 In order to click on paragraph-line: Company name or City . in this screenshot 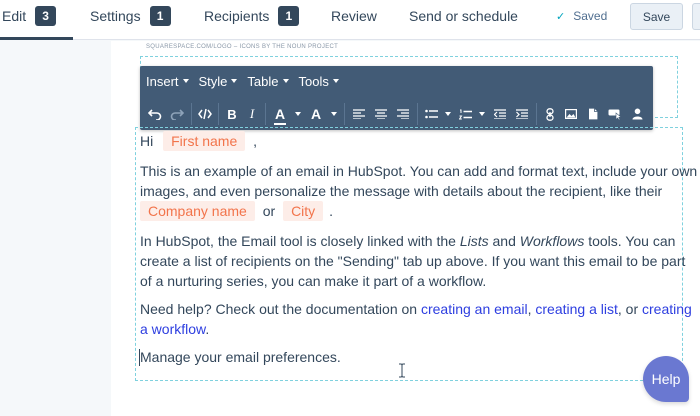, I will do `click(236, 211)`.